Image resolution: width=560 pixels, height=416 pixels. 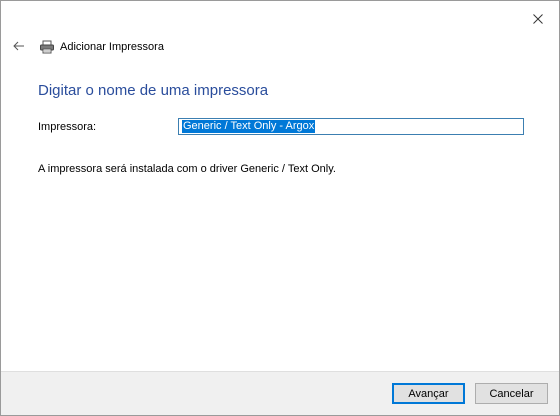 I want to click on dialog-footer: Avançar Cancelar, so click(x=280, y=393).